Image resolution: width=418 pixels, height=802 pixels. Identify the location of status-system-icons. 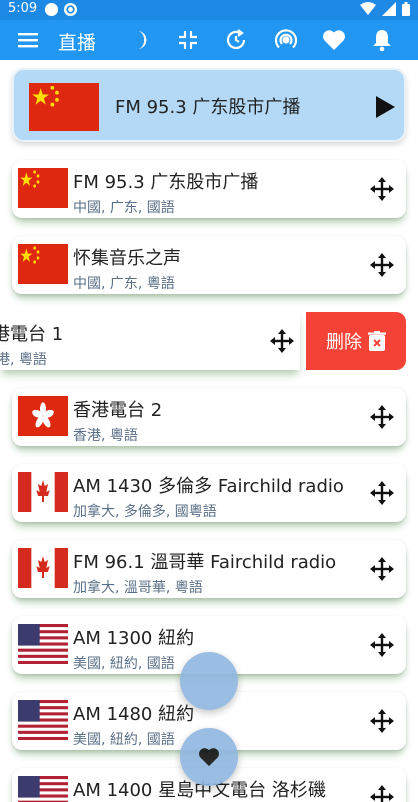
(385, 9).